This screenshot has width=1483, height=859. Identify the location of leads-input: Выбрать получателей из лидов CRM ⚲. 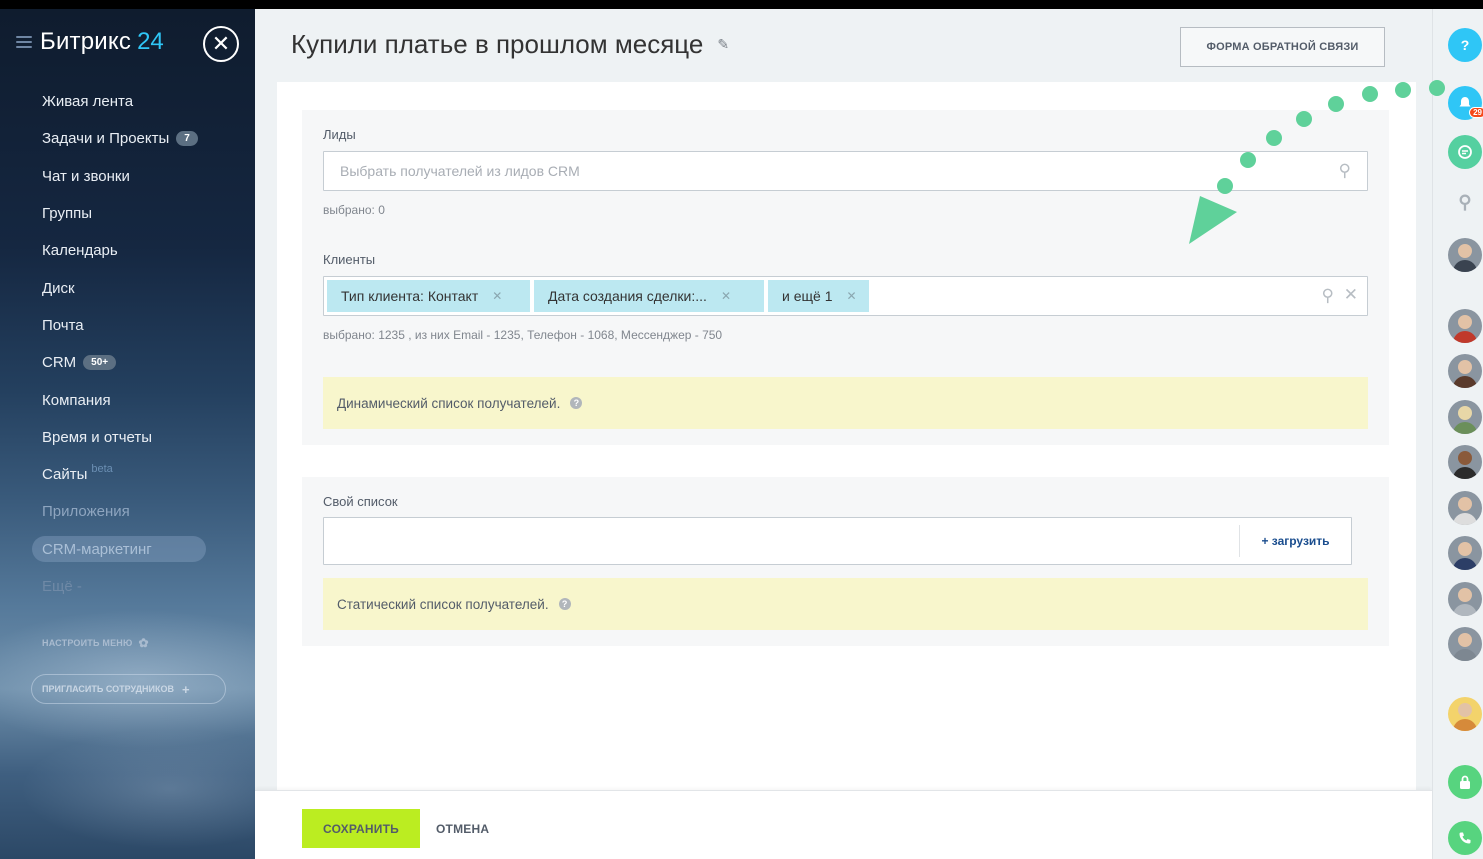
(845, 171).